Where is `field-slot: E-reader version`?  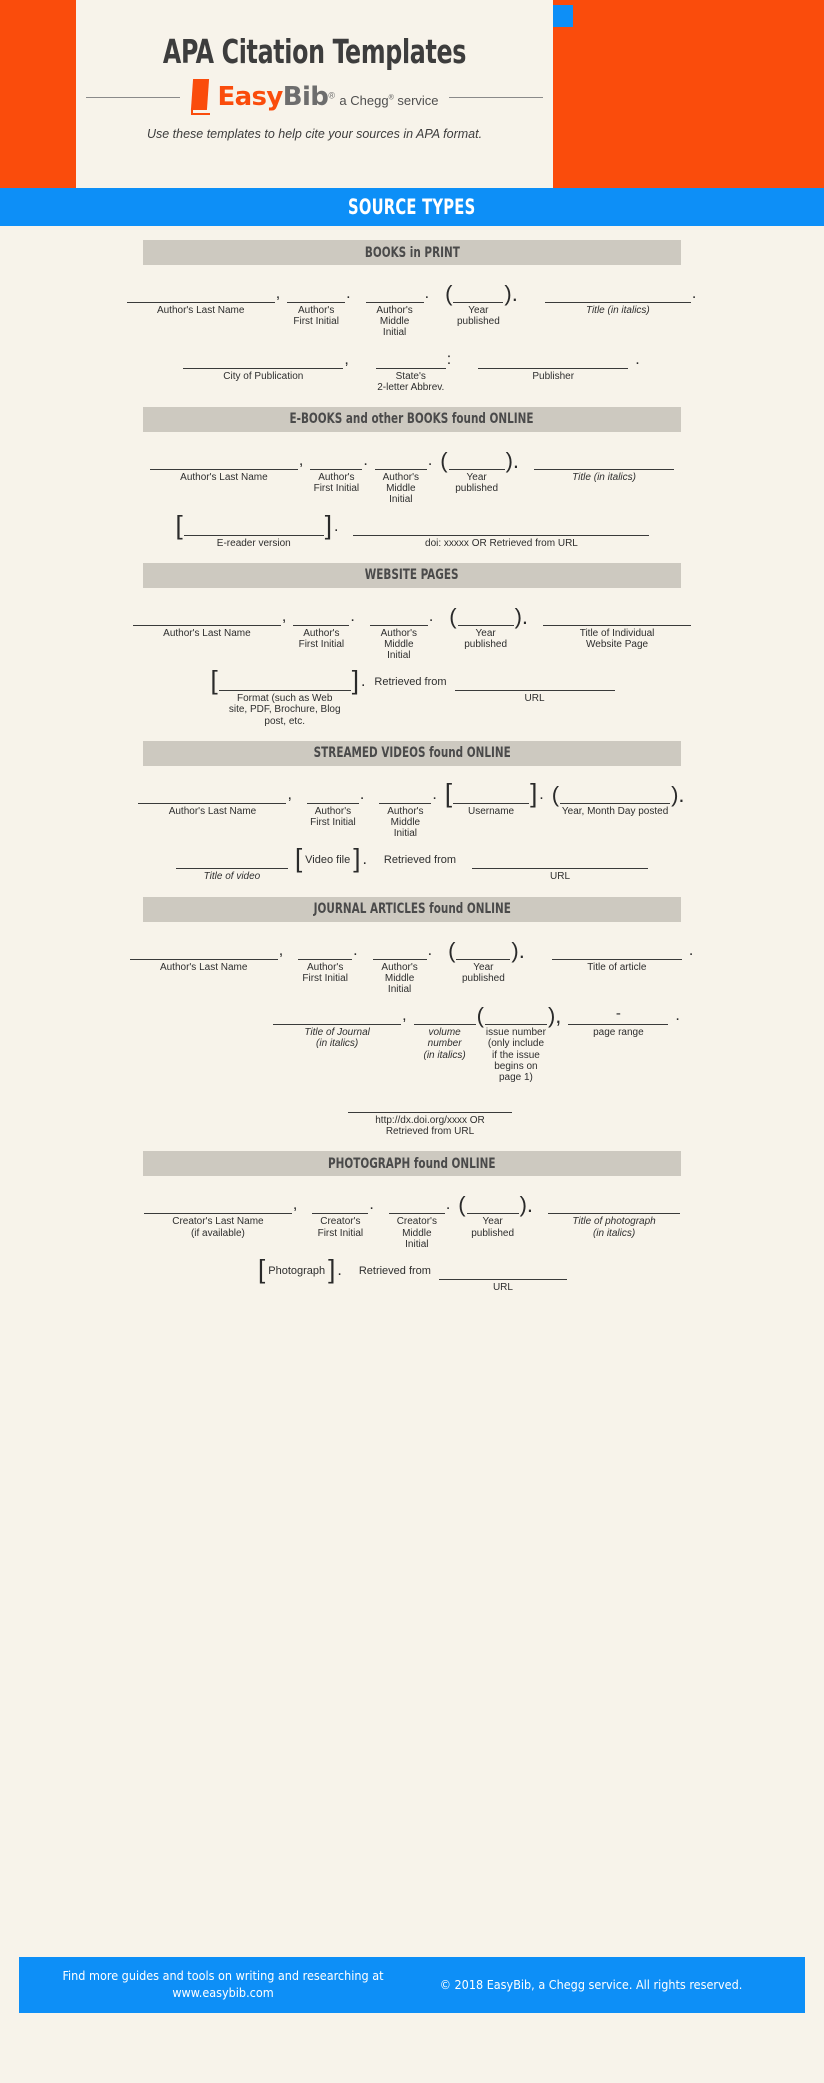
field-slot: E-reader version is located at coordinates (253, 533).